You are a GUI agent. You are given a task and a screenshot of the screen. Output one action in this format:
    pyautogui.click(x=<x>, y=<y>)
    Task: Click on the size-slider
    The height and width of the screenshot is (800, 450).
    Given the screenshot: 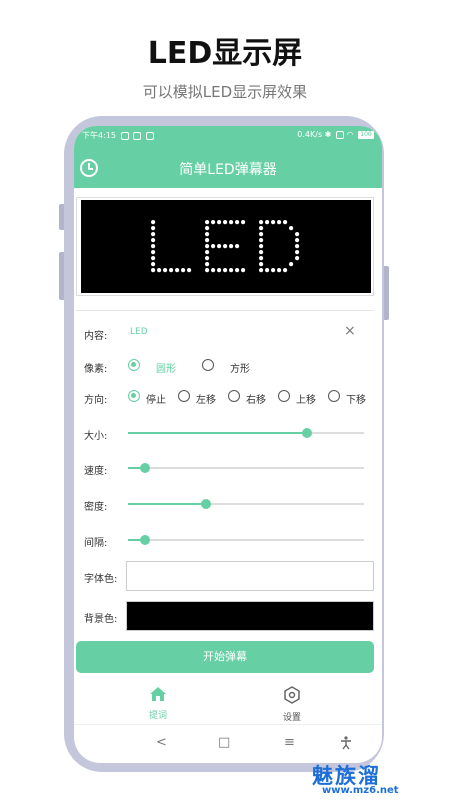 What is the action you would take?
    pyautogui.click(x=246, y=433)
    